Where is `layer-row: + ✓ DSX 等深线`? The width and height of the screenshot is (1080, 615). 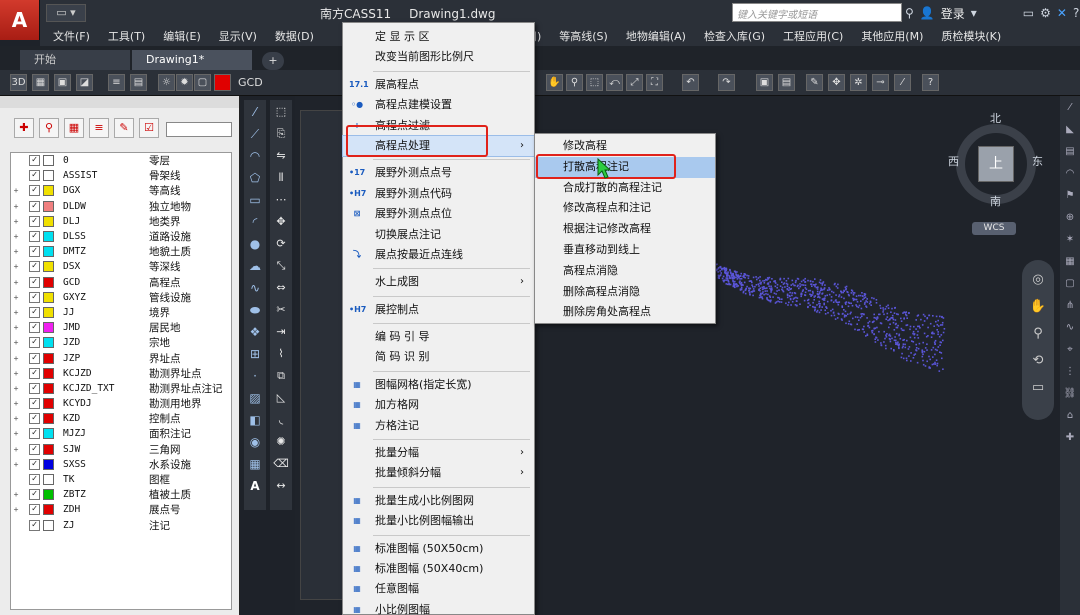
layer-row: + ✓ DSX 等深线 is located at coordinates (121, 266).